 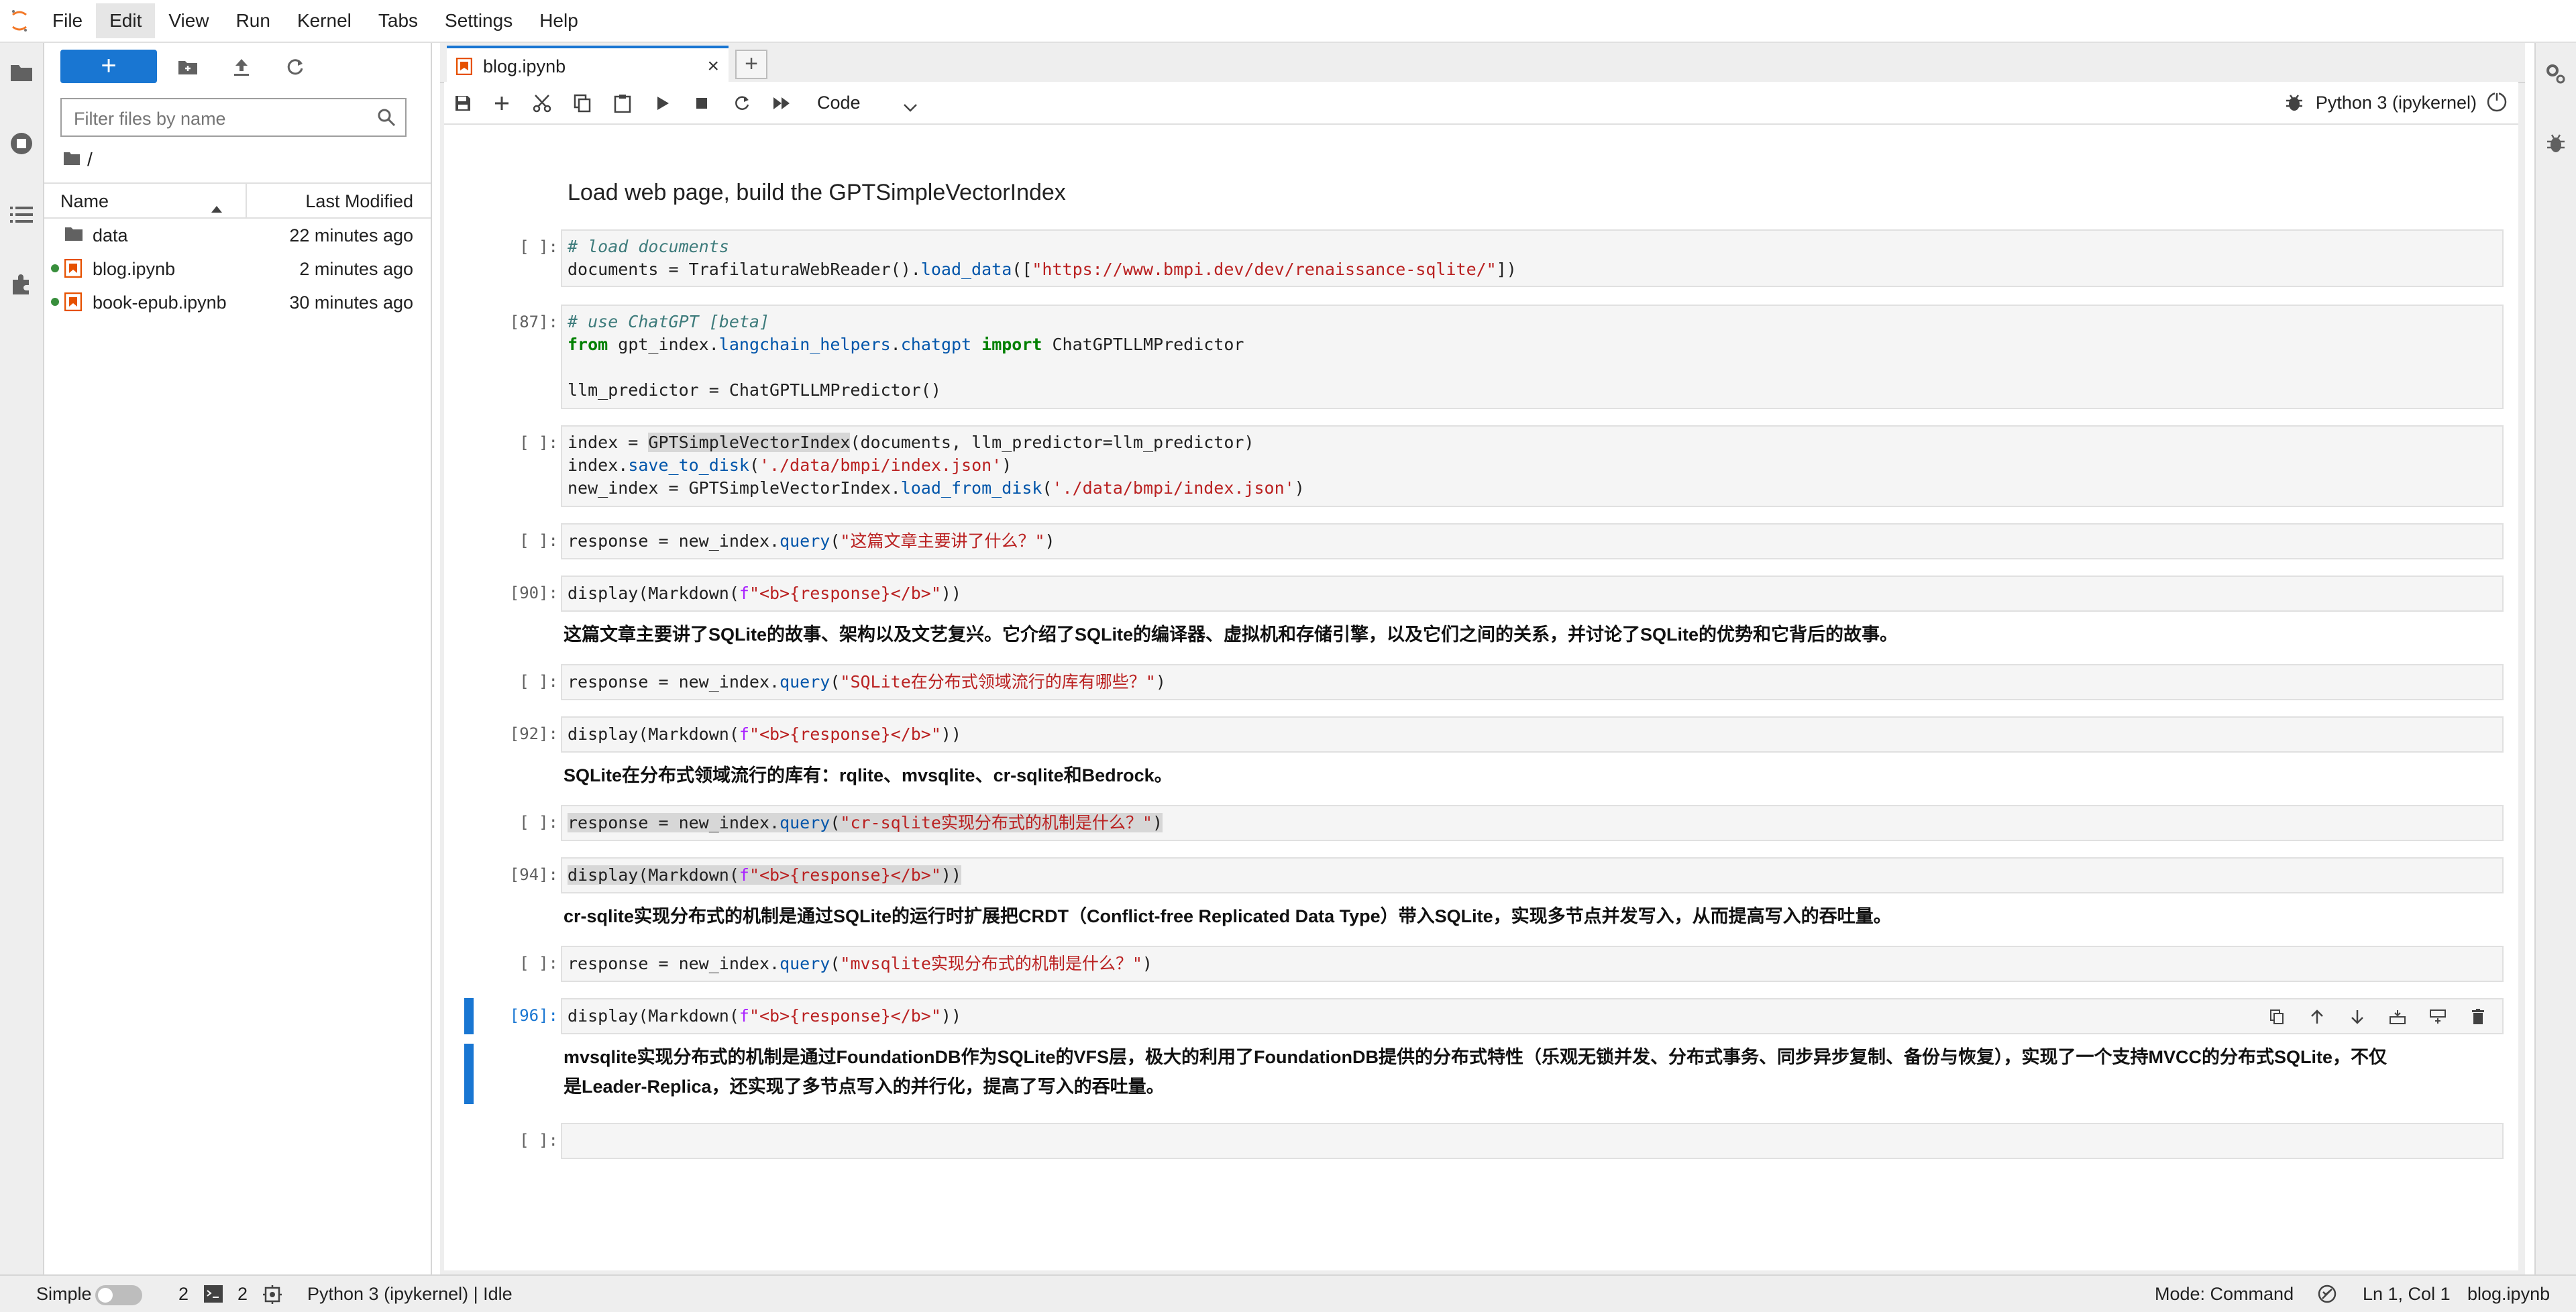 I want to click on tab-label: blog.ipynb, so click(x=524, y=66).